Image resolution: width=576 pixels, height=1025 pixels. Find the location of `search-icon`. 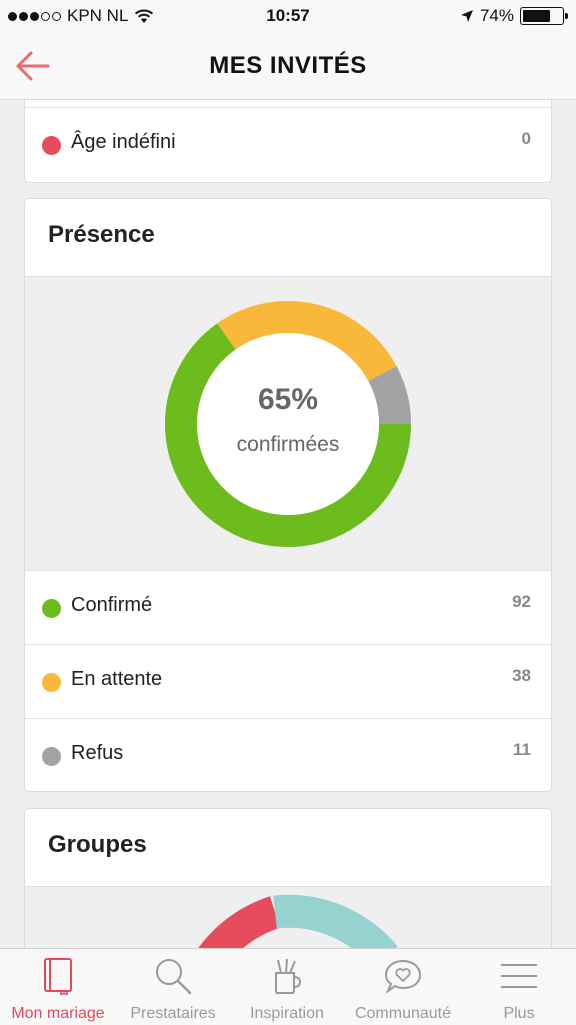

search-icon is located at coordinates (174, 977).